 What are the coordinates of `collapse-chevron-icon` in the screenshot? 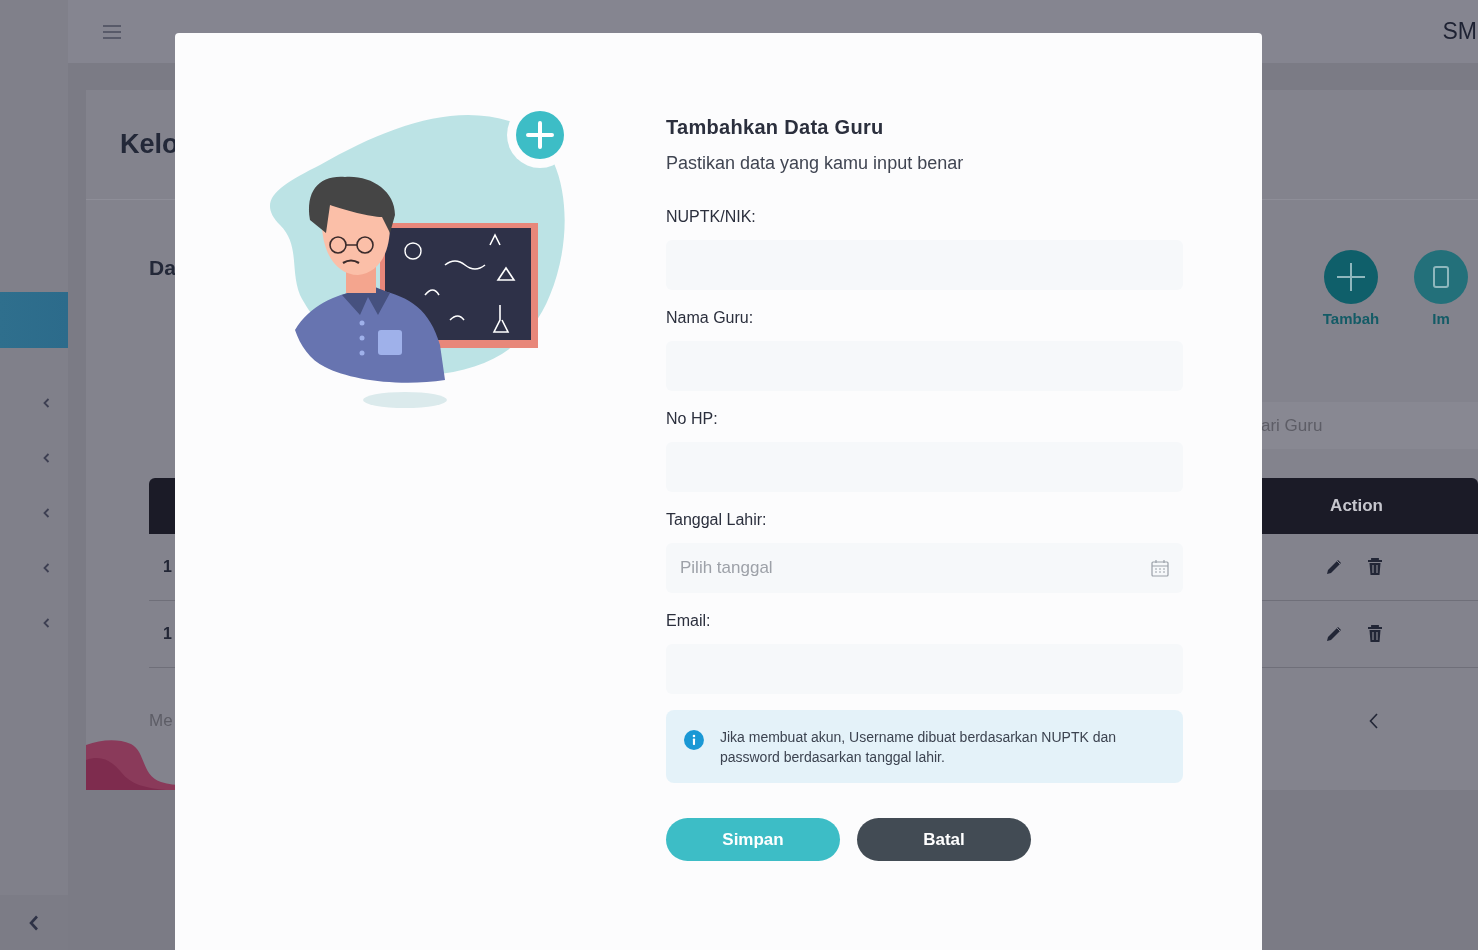 It's located at (34, 922).